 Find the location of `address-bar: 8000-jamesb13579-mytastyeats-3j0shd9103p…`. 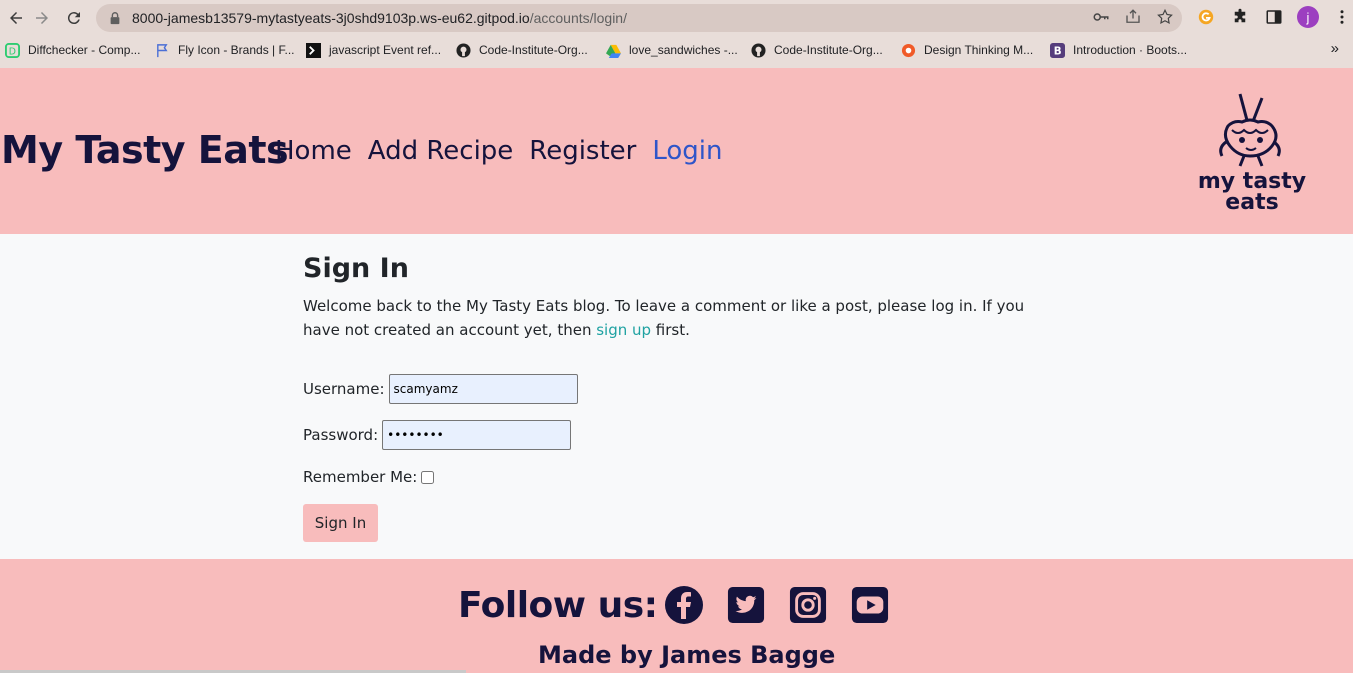

address-bar: 8000-jamesb13579-mytastyeats-3j0shd9103p… is located at coordinates (639, 18).